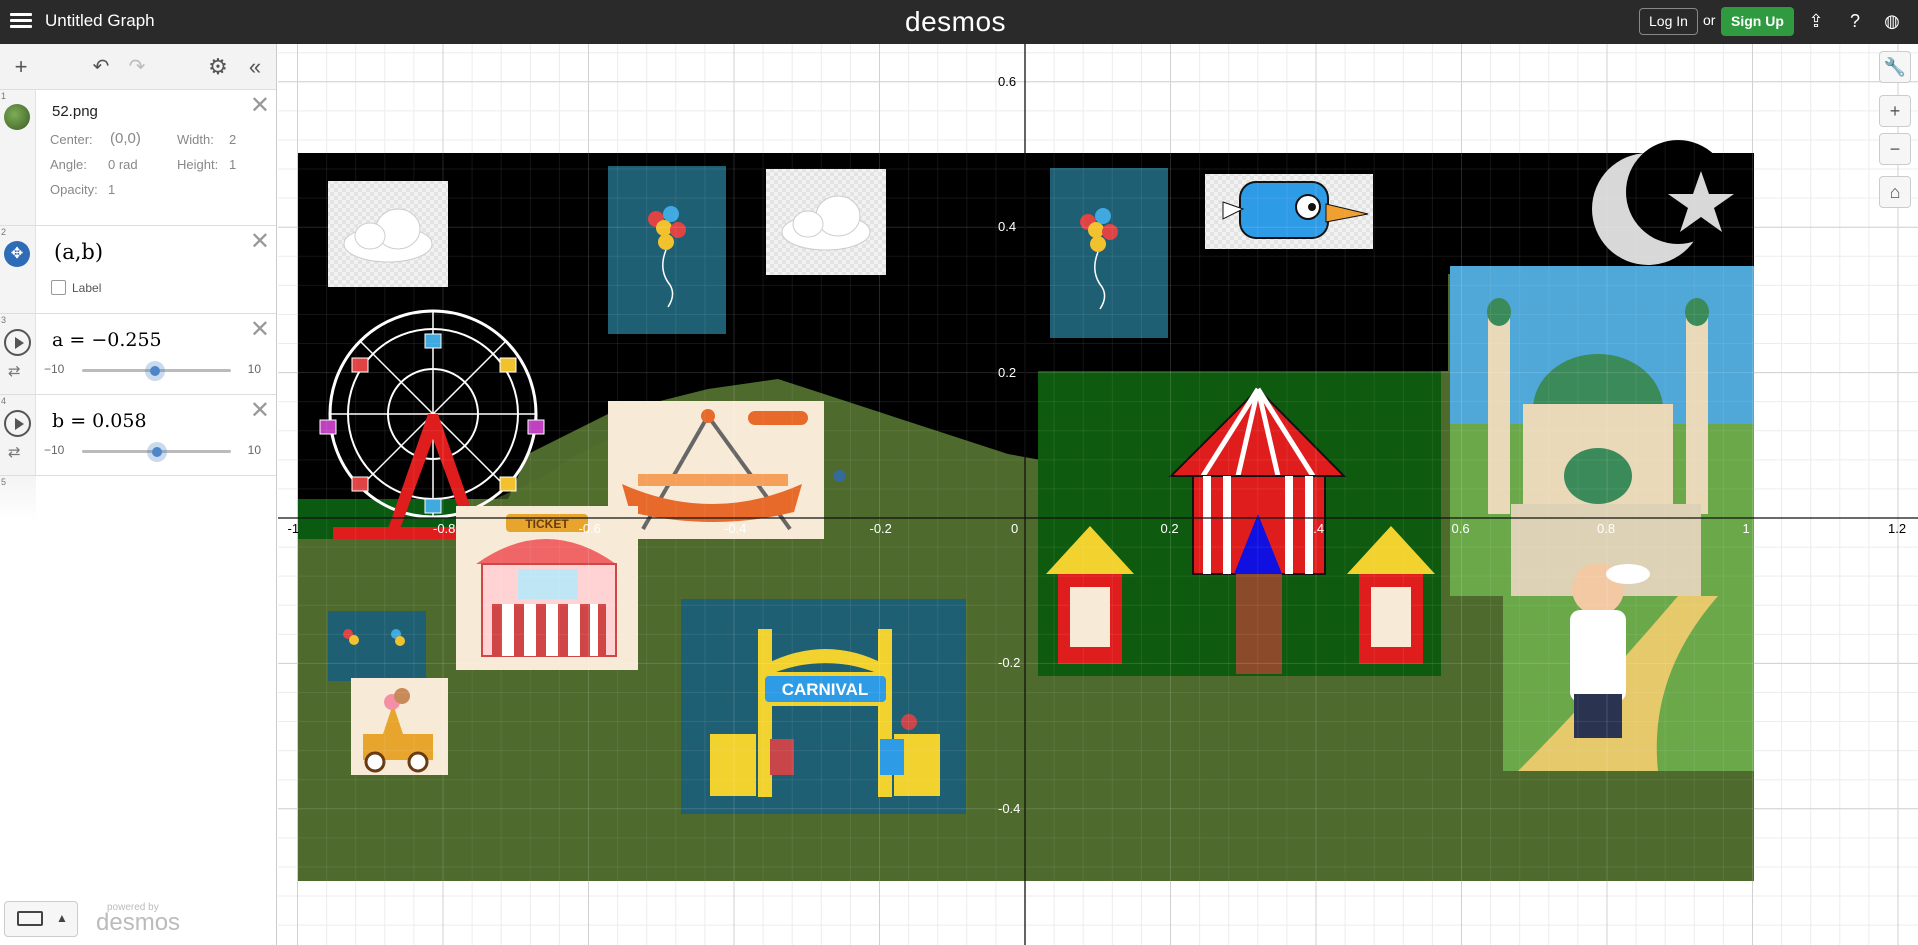  Describe the element at coordinates (1602, 435) in the screenshot. I see `mosque-image` at that location.